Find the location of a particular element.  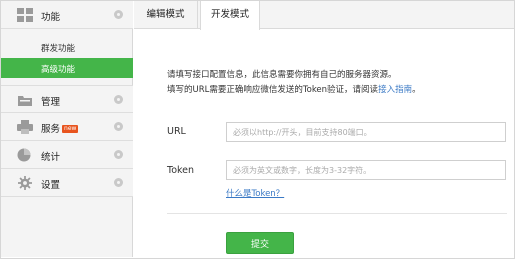

gear-icon is located at coordinates (25, 183).